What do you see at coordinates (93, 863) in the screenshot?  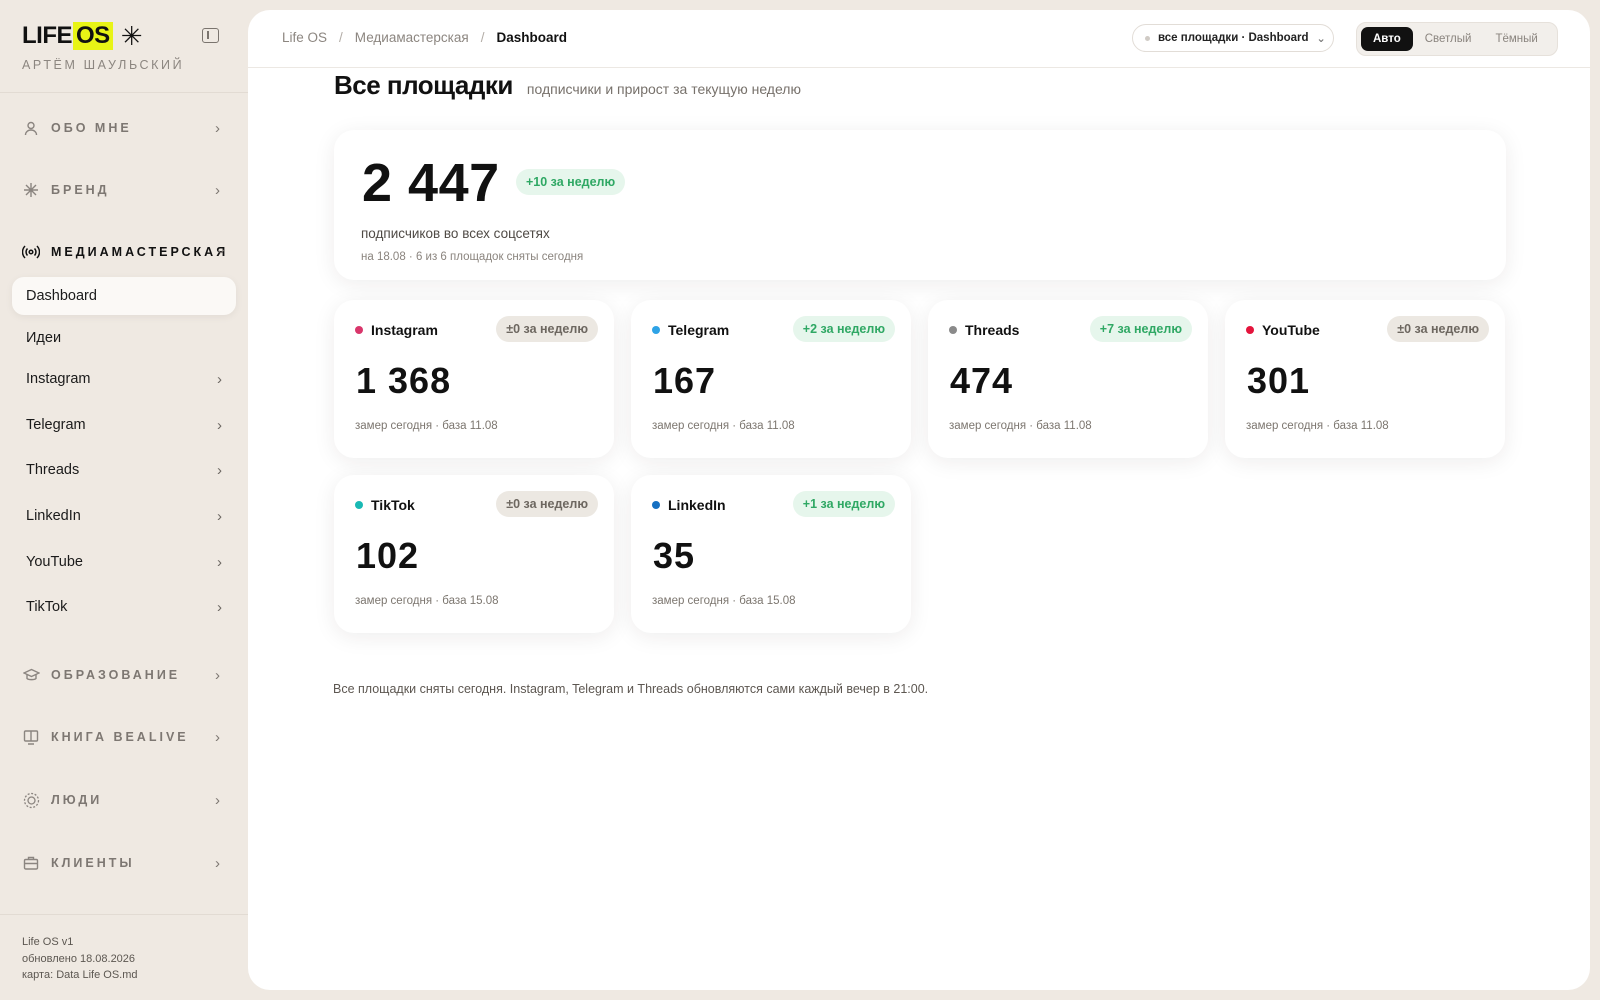 I see `sidebar-section-label: КЛИЕНТЫ` at bounding box center [93, 863].